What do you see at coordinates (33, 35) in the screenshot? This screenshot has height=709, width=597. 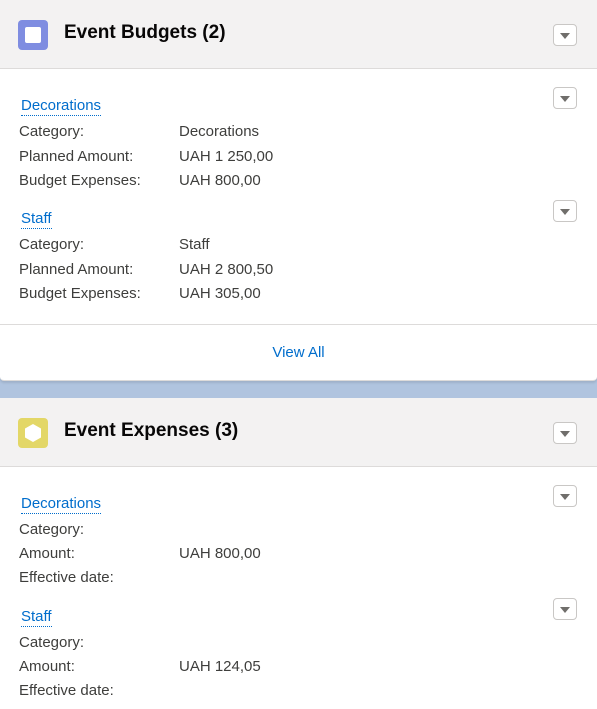 I see `square-icon` at bounding box center [33, 35].